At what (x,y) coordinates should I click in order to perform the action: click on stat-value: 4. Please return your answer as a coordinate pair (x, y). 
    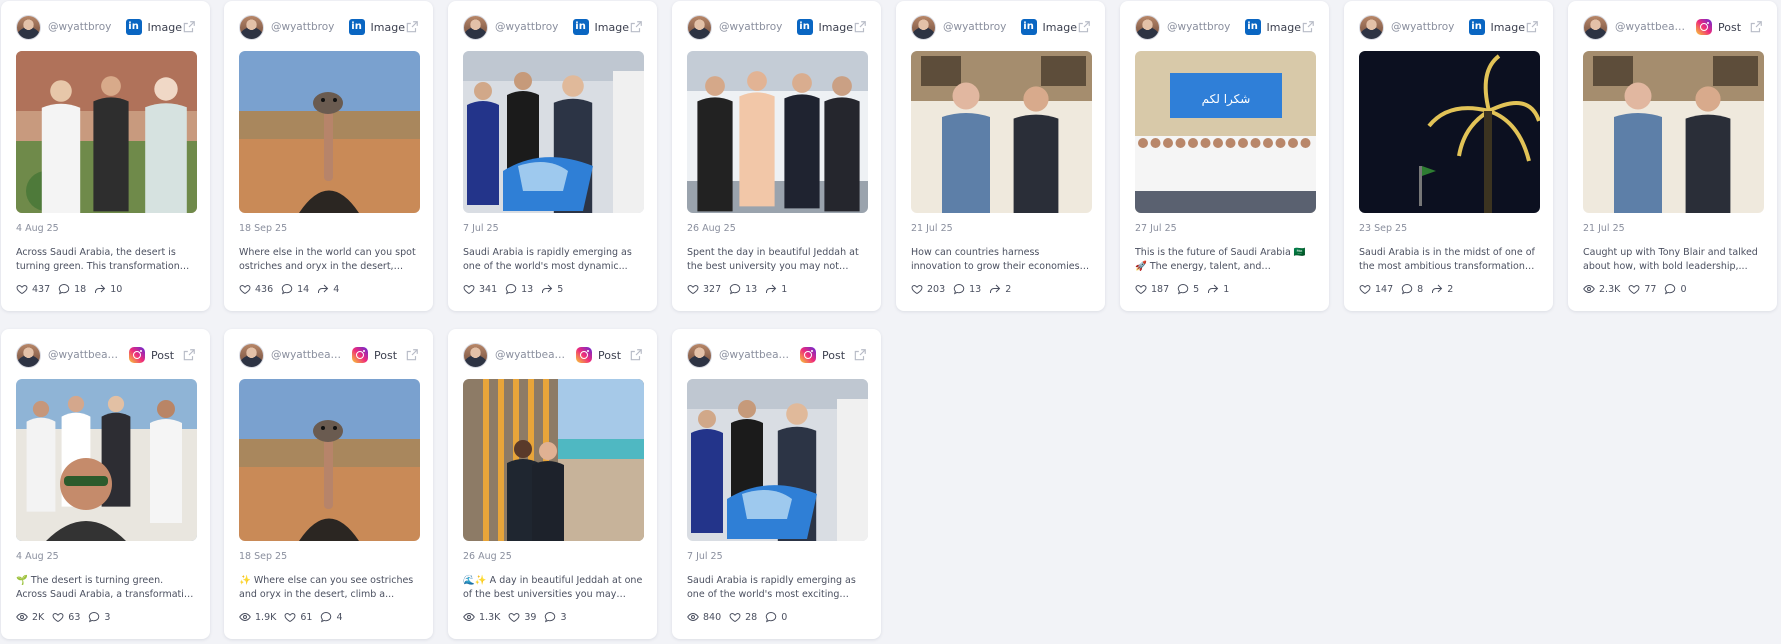
    Looking at the image, I should click on (339, 617).